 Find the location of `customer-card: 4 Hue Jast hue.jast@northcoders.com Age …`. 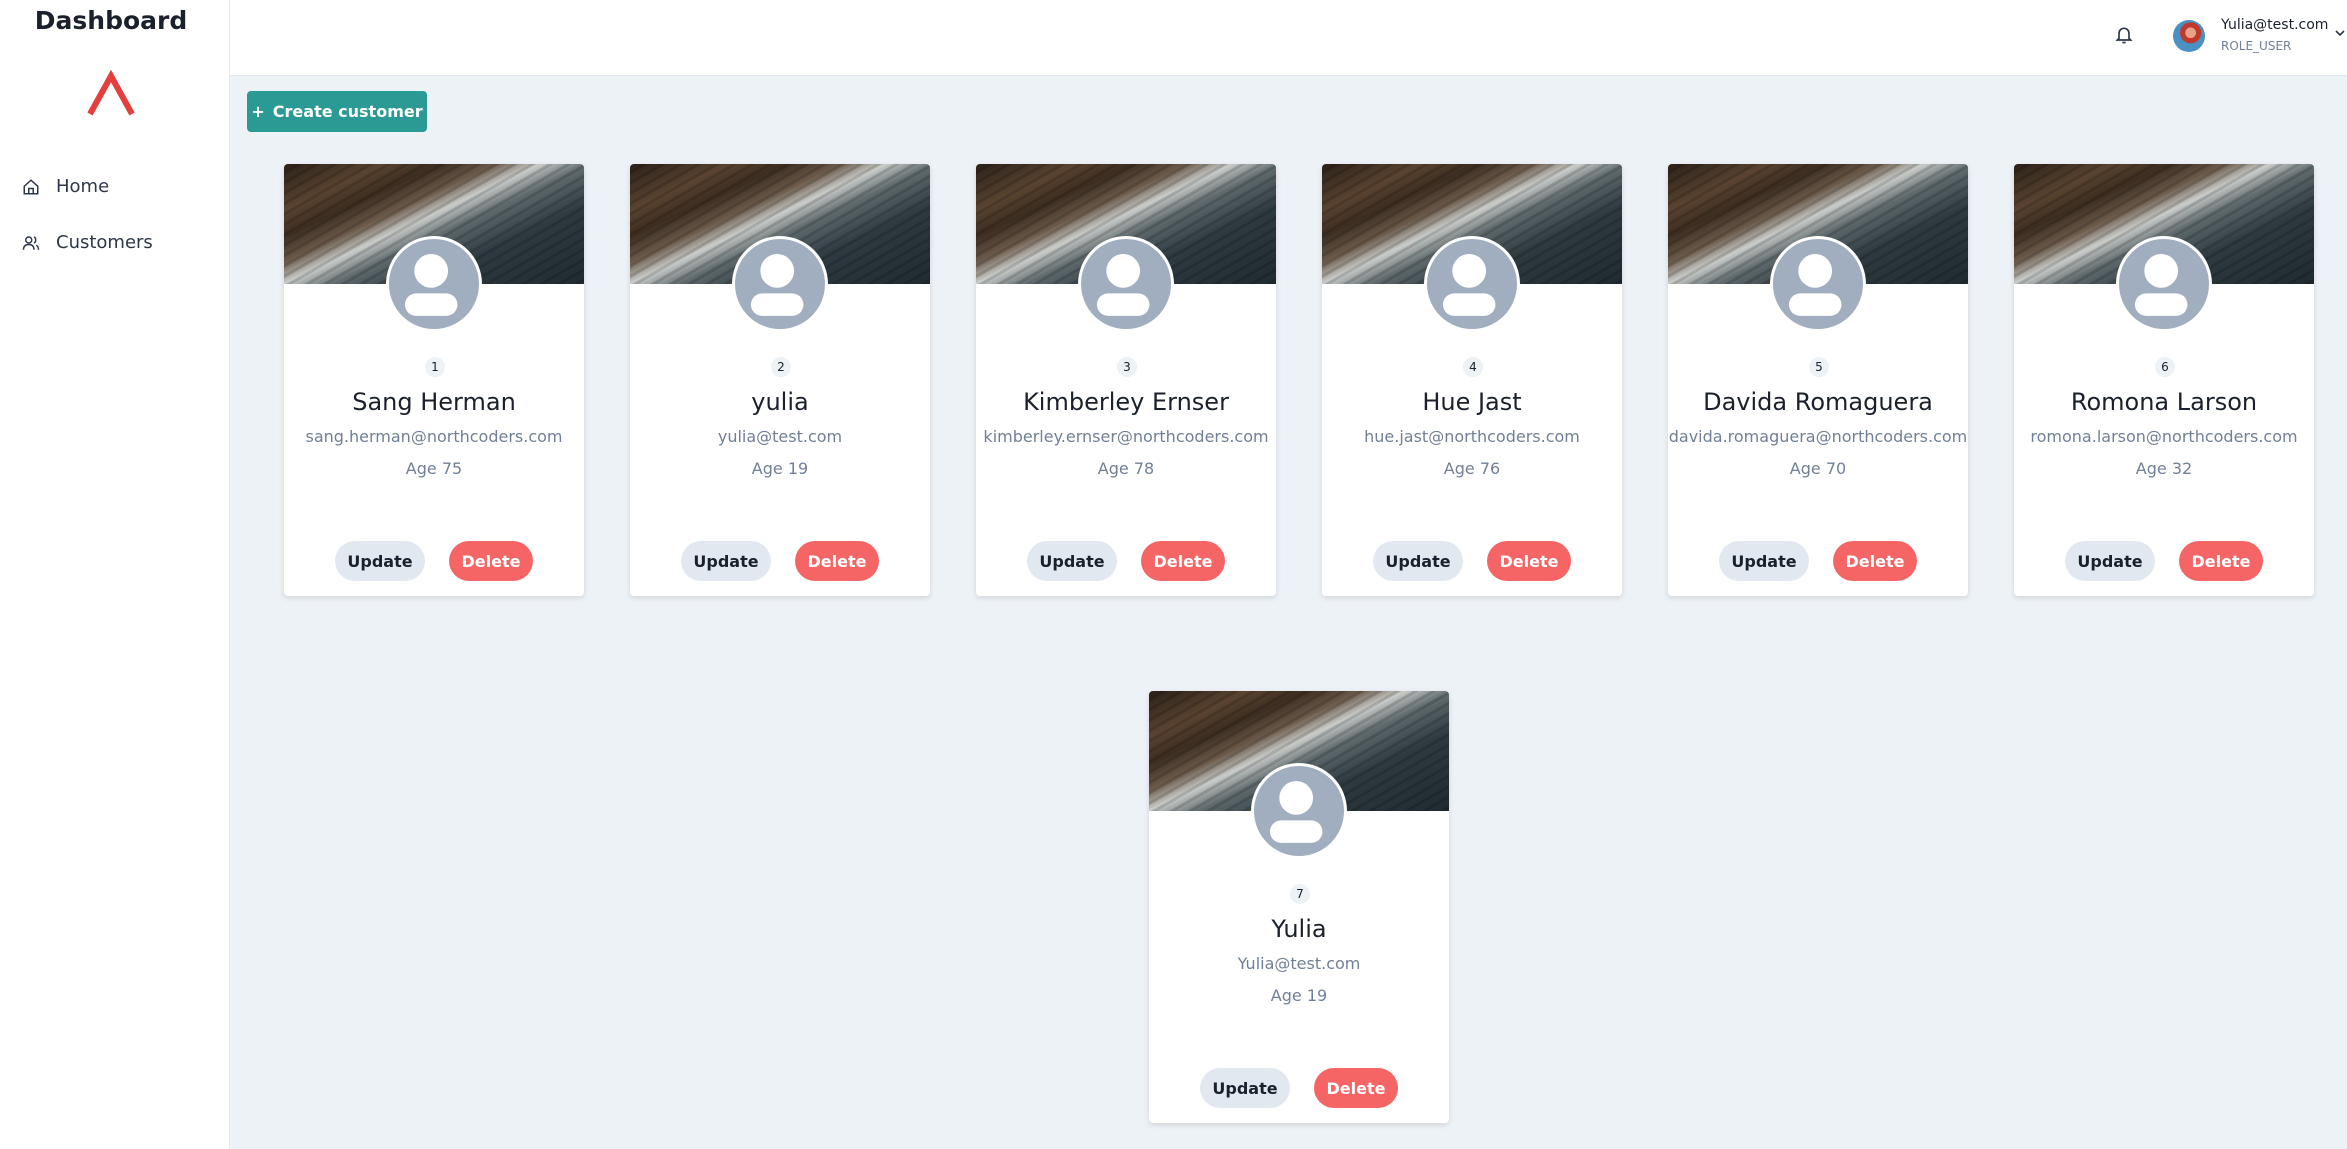

customer-card: 4 Hue Jast hue.jast@northcoders.com Age … is located at coordinates (1472, 380).